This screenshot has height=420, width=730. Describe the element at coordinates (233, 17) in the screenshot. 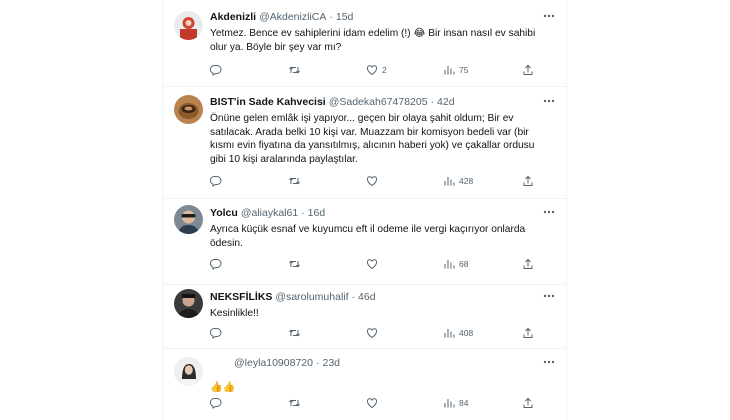

I see `display-name: Akdenizli` at that location.